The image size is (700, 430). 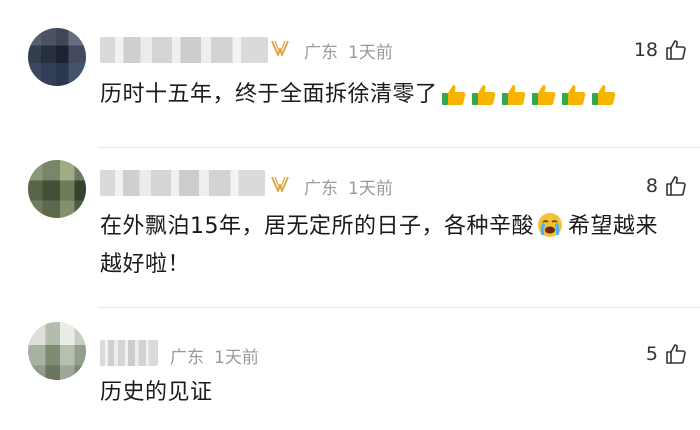 I want to click on comment-text: 历史的见证, so click(x=388, y=393).